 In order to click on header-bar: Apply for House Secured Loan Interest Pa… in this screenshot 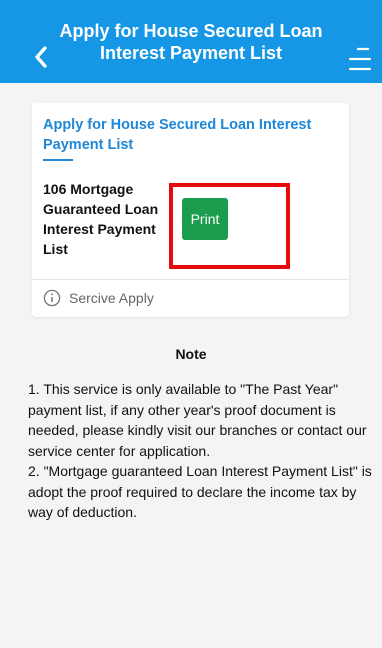, I will do `click(191, 41)`.